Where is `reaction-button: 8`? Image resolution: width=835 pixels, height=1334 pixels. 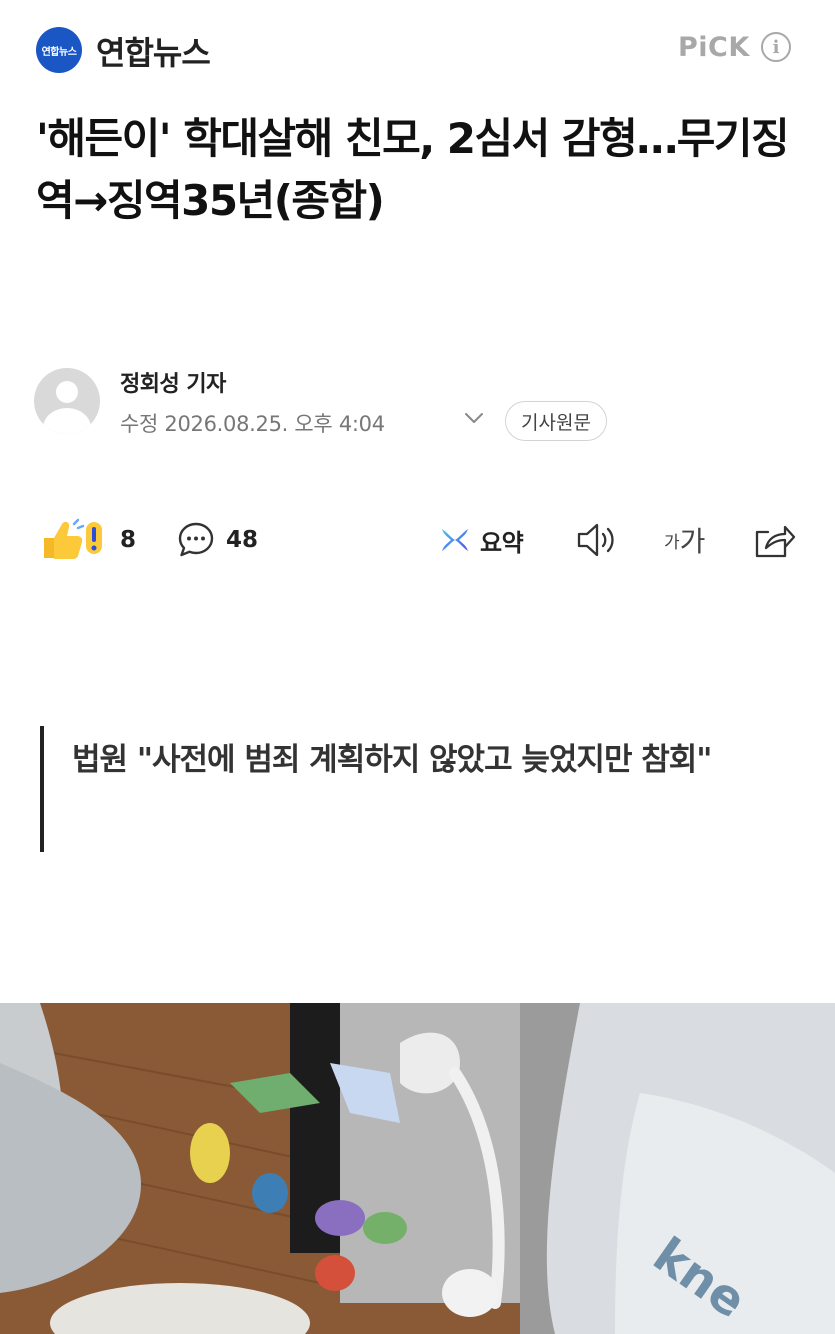 reaction-button: 8 is located at coordinates (87, 540).